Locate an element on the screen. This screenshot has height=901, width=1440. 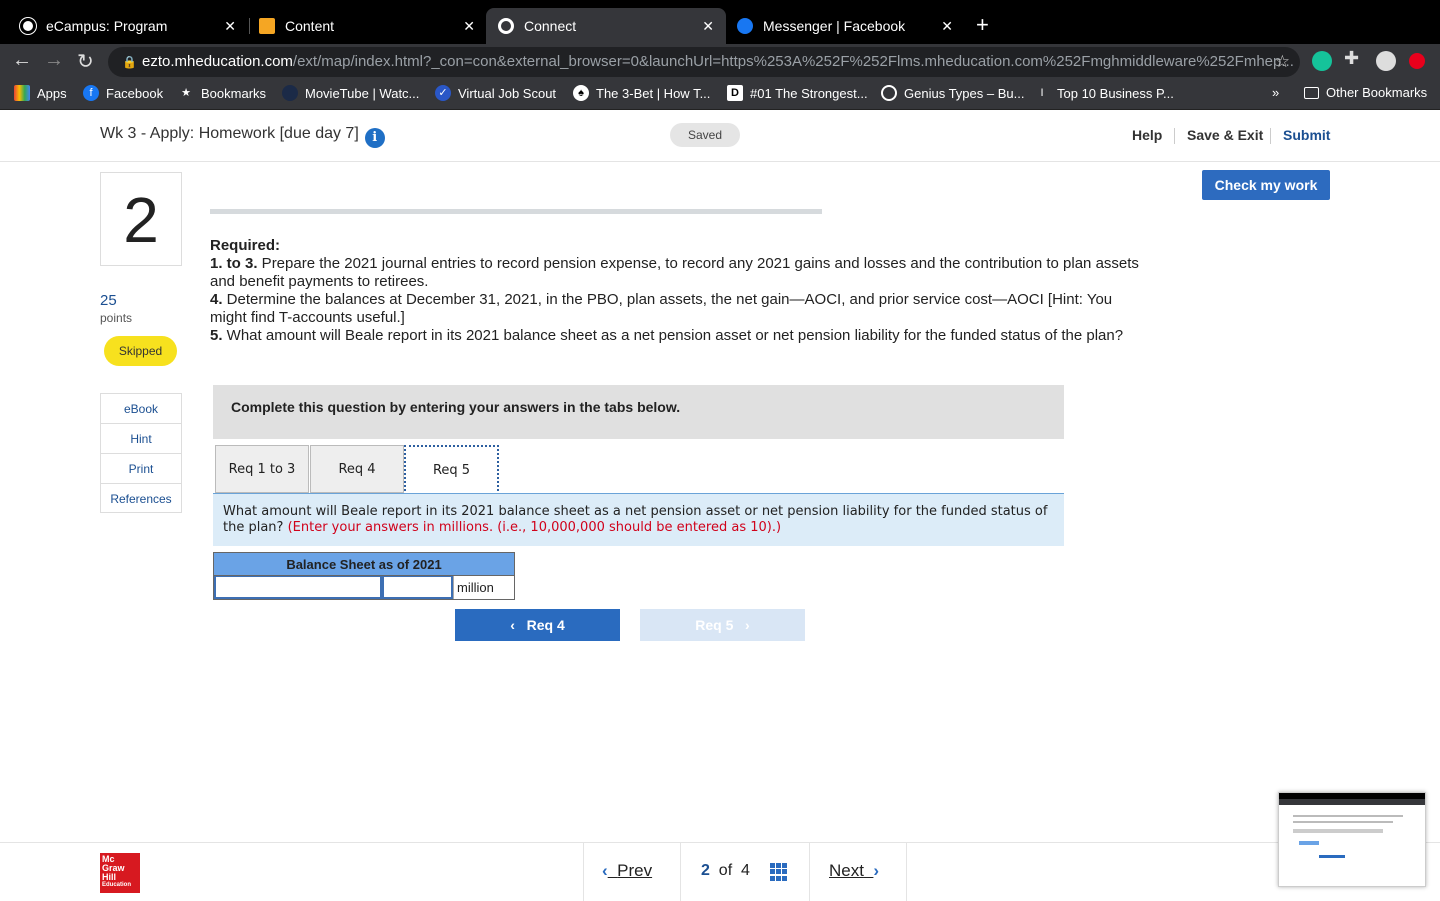
page-thumbnail is located at coordinates (1352, 839).